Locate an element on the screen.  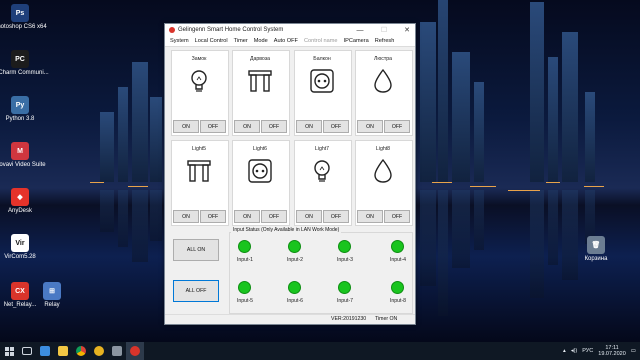
close-button: ✕ is located at coordinates (407, 30).